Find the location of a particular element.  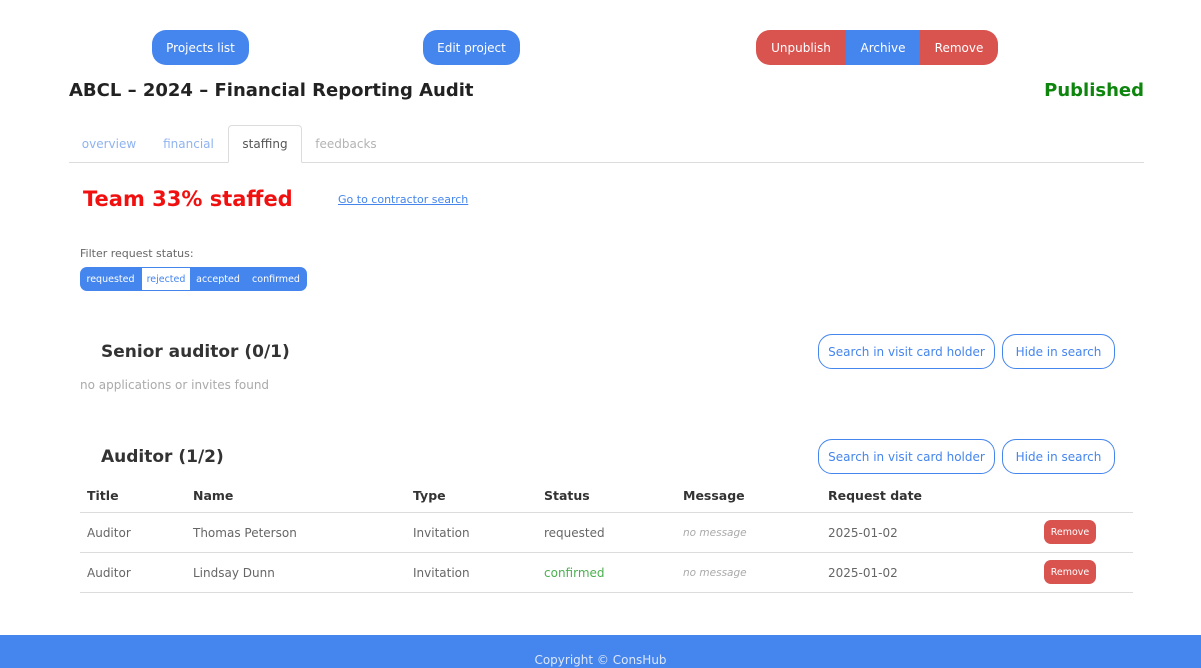

tab-staffing: staffing is located at coordinates (265, 144).